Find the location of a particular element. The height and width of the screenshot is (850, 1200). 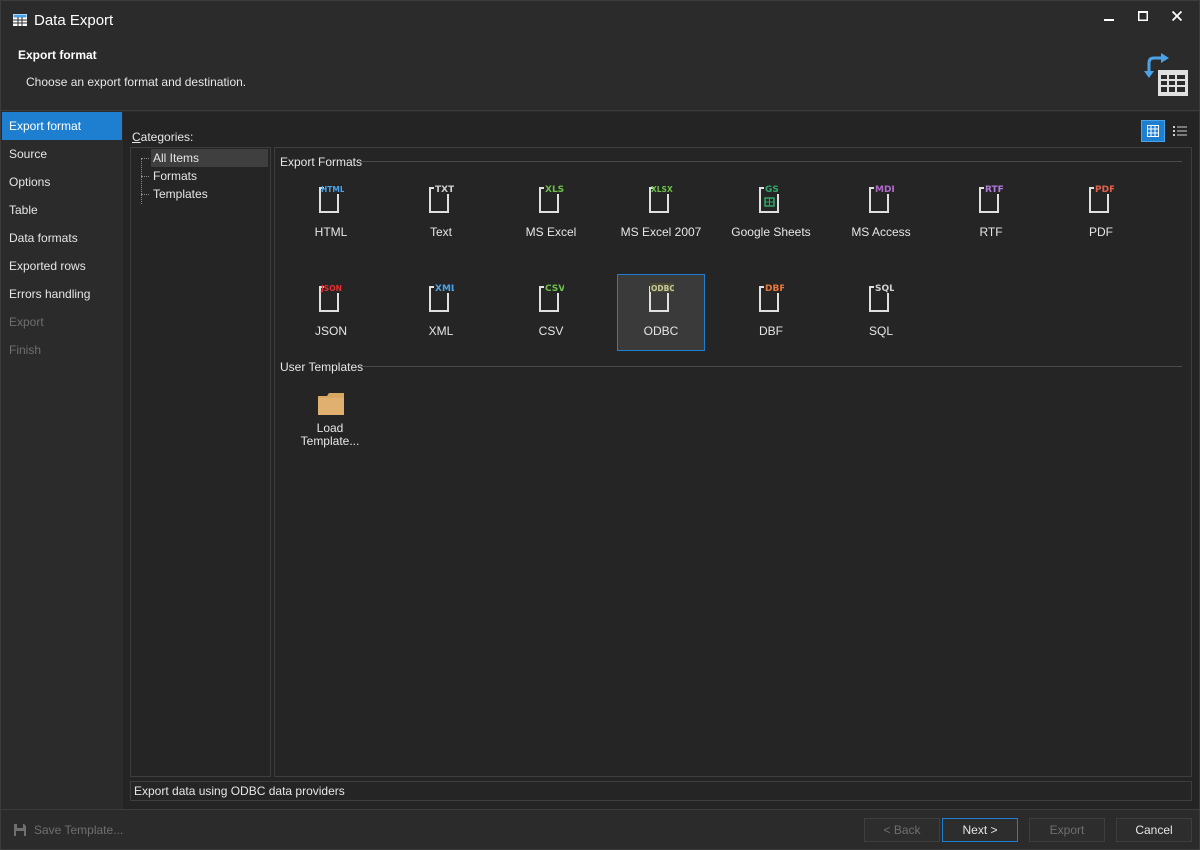

nav-item-data-formats: Data formats is located at coordinates (62, 238).